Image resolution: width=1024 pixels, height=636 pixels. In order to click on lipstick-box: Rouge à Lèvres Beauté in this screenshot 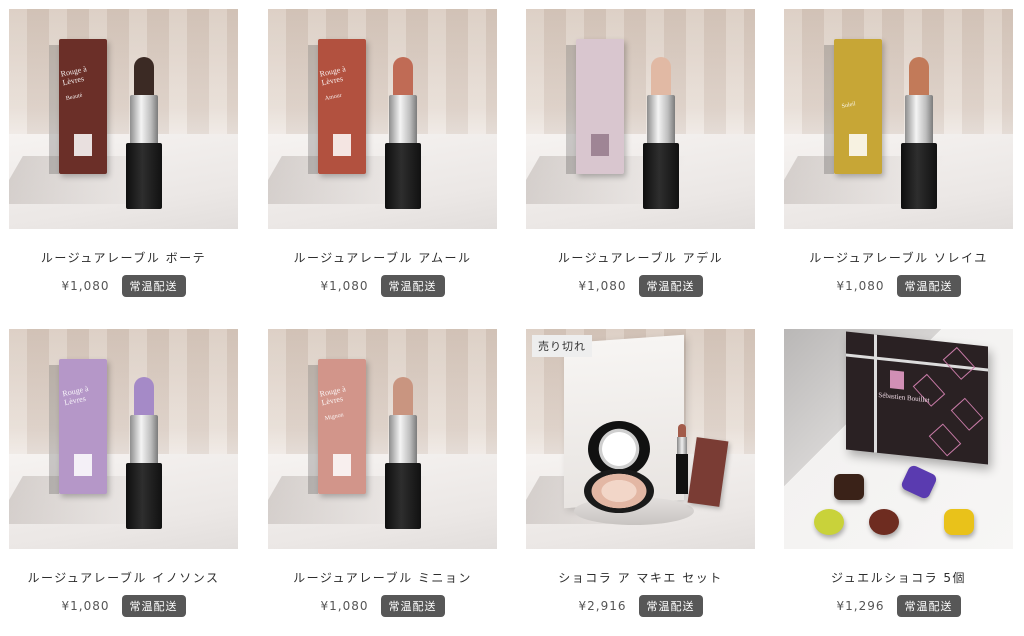, I will do `click(78, 106)`.